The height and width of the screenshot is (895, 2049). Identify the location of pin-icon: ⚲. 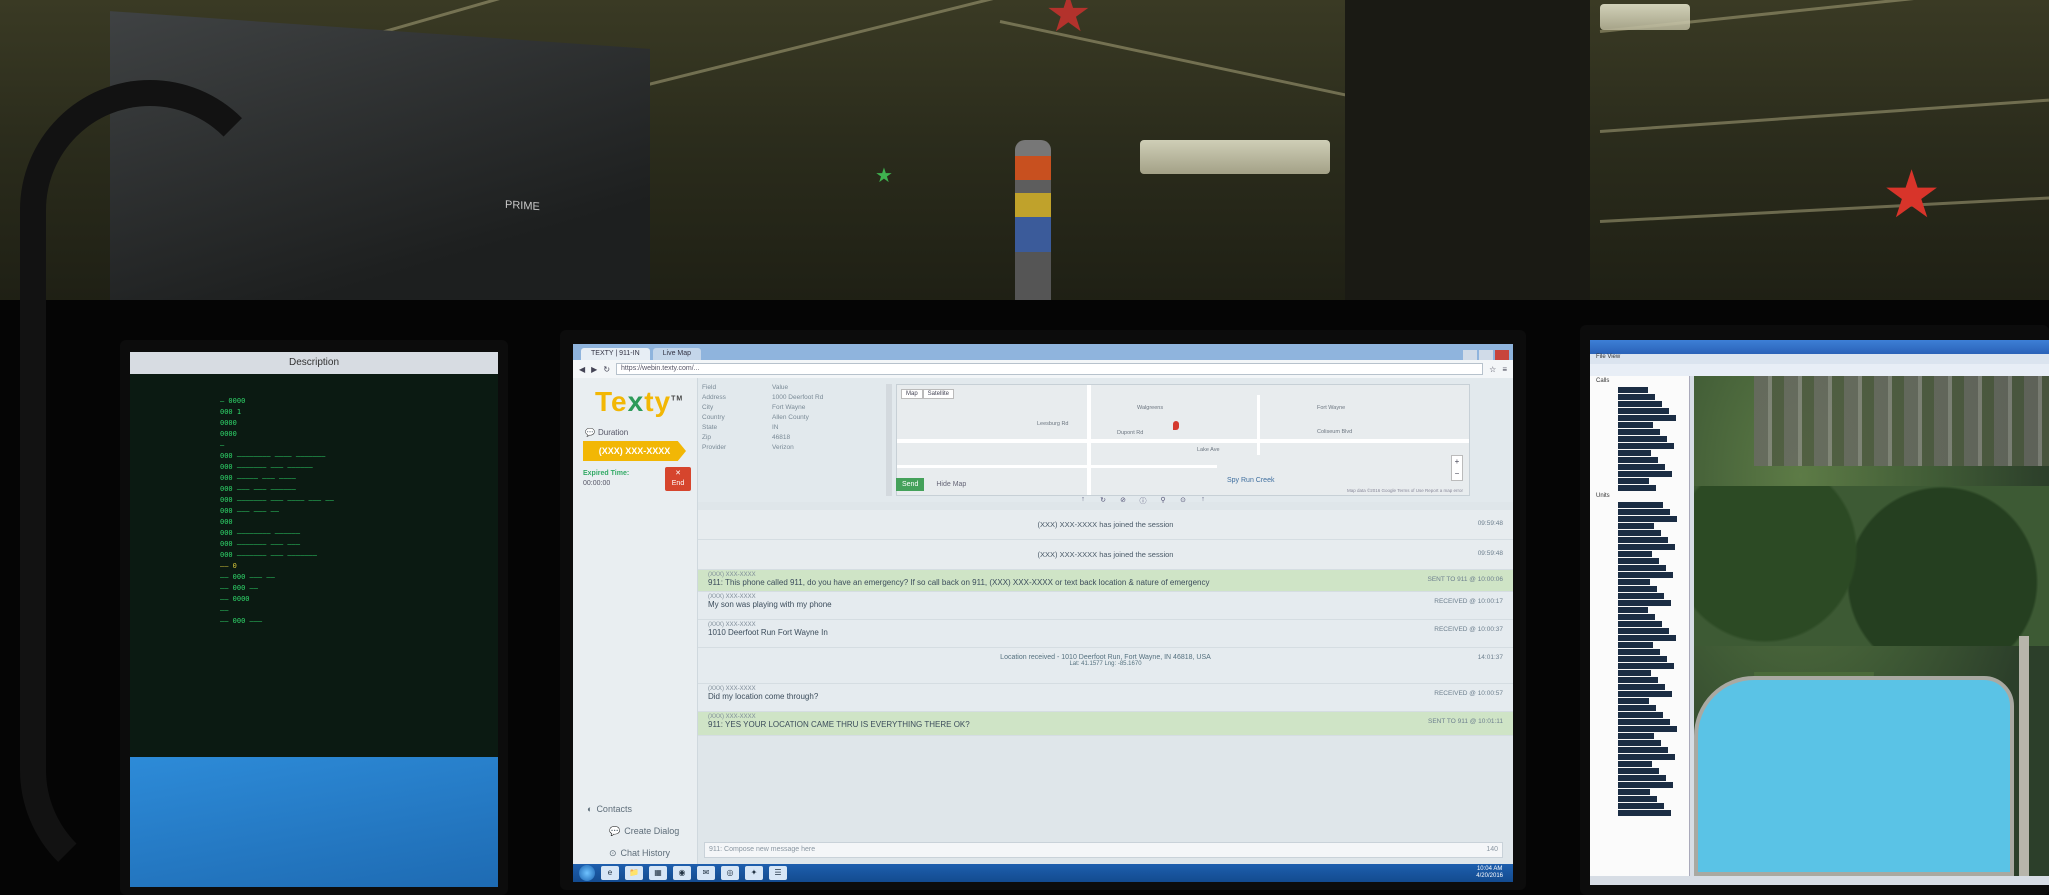
(1163, 501).